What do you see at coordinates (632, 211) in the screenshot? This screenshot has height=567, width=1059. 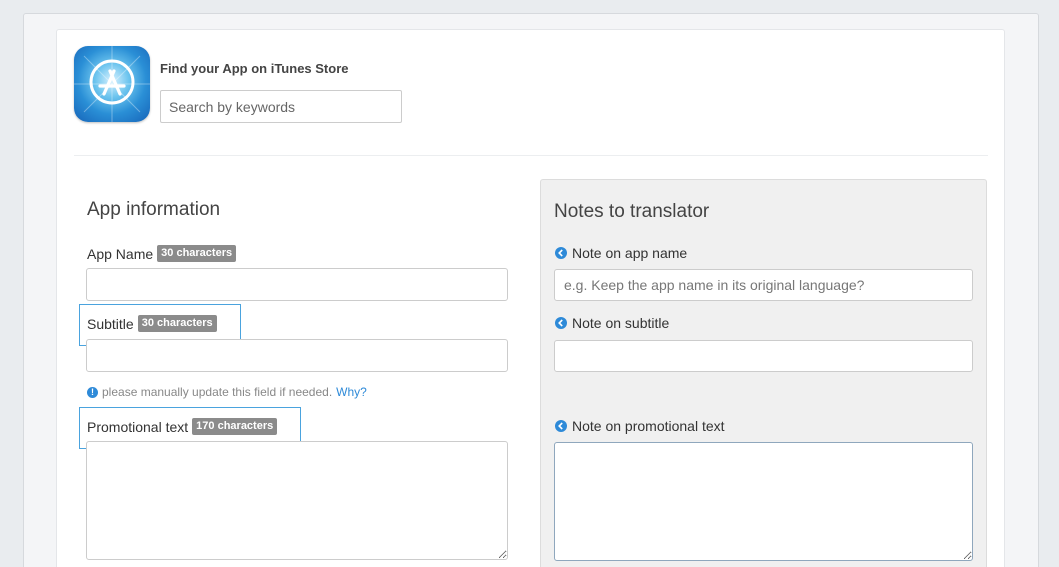 I see `notes-title: Notes to translator` at bounding box center [632, 211].